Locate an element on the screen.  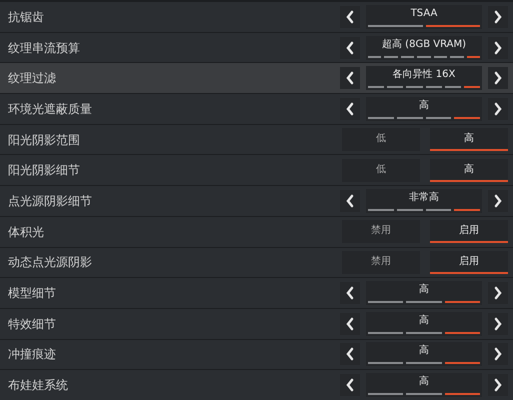
settings-row: 阳光阴影细节 低 高 is located at coordinates (256, 170).